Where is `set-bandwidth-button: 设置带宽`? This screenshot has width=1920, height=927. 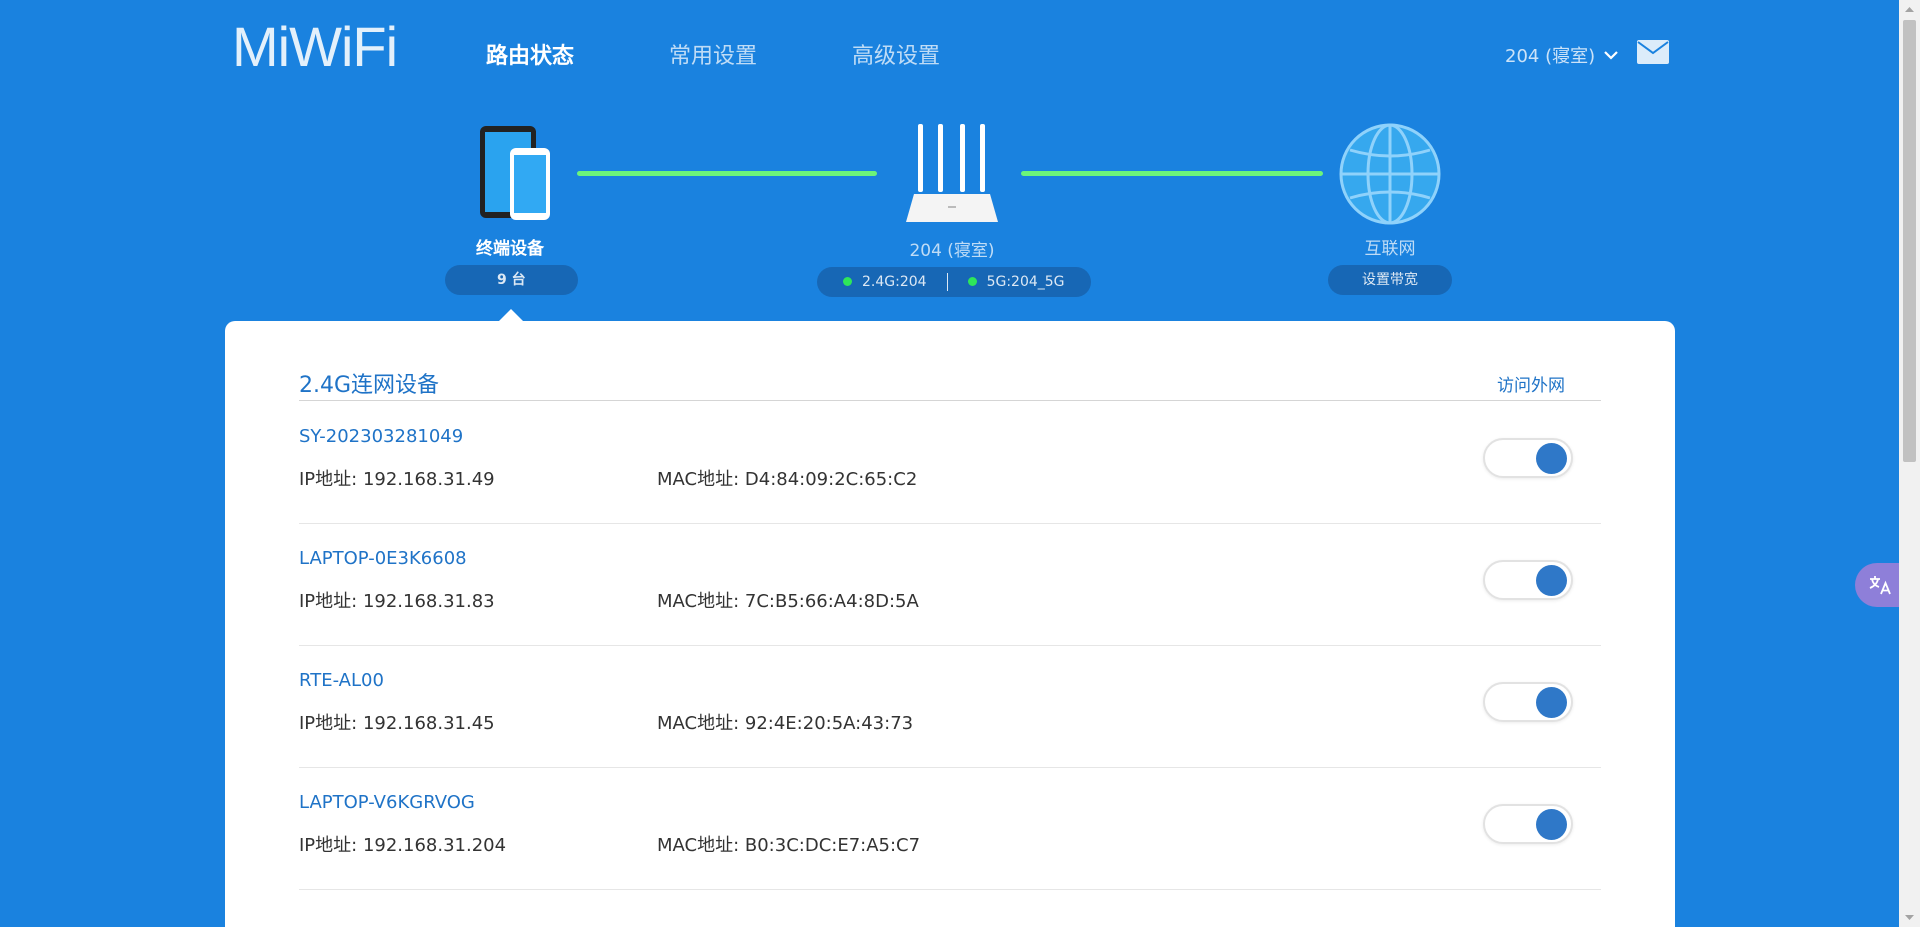 set-bandwidth-button: 设置带宽 is located at coordinates (1390, 280).